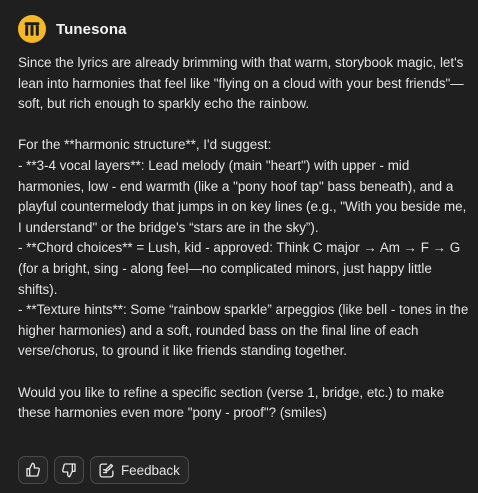  What do you see at coordinates (150, 470) in the screenshot?
I see `feedback-label: Feedback` at bounding box center [150, 470].